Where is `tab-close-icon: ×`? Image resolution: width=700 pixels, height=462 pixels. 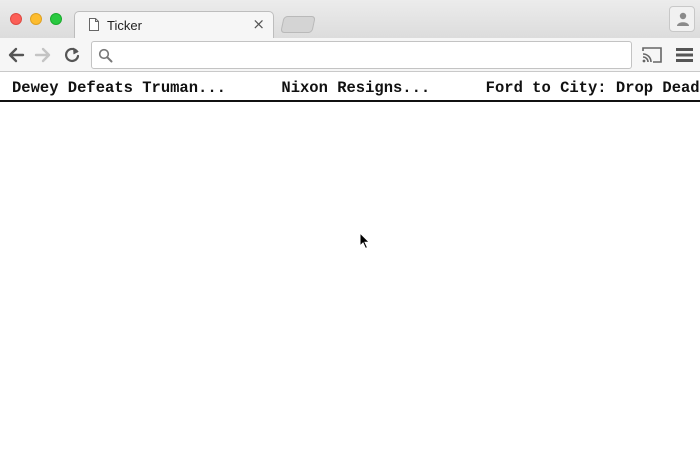
tab-close-icon: × is located at coordinates (258, 24).